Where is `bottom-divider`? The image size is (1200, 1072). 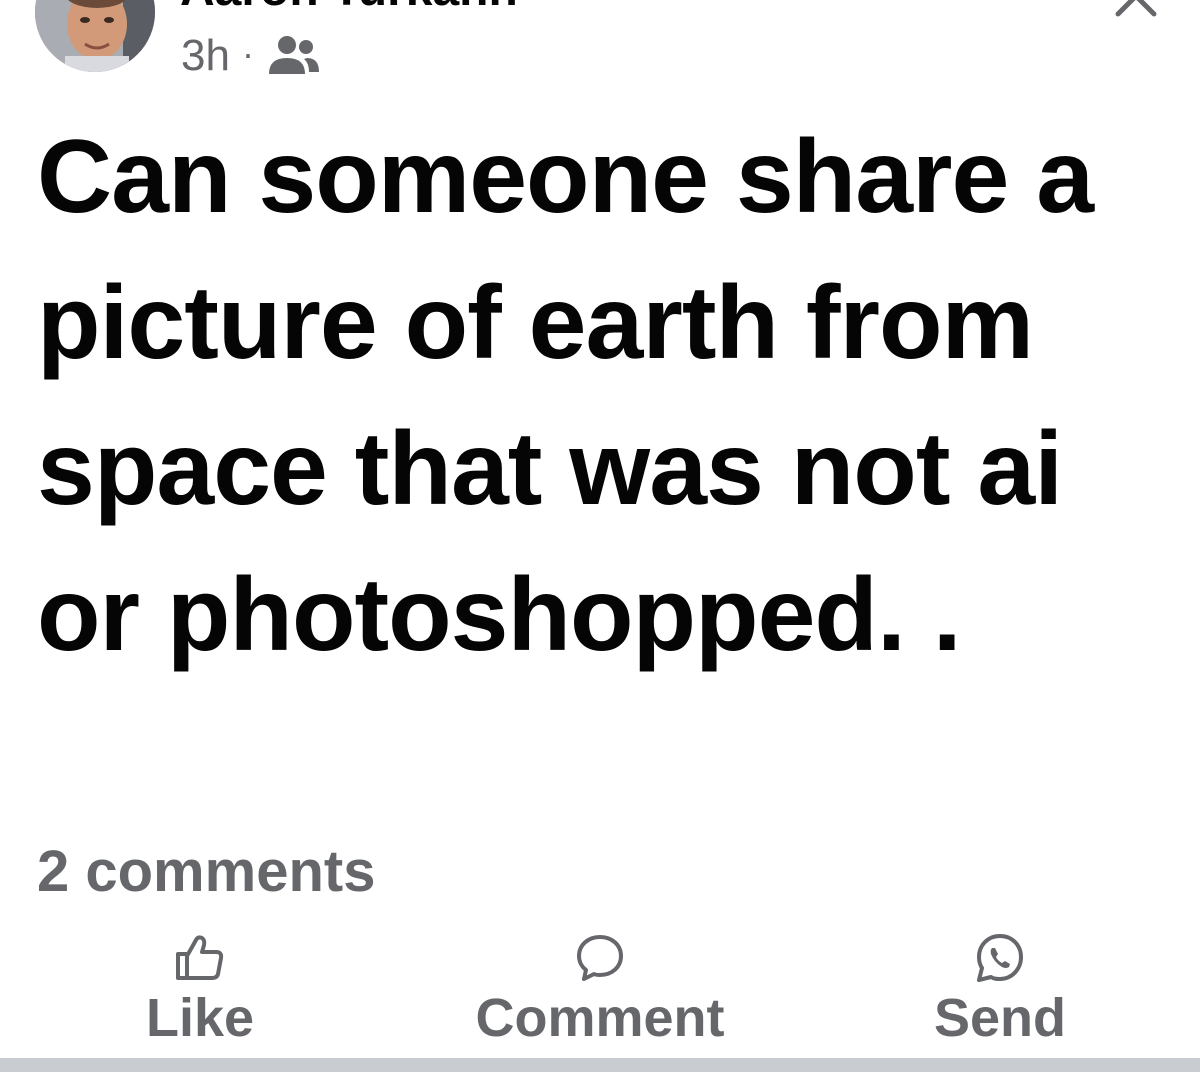
bottom-divider is located at coordinates (600, 1065).